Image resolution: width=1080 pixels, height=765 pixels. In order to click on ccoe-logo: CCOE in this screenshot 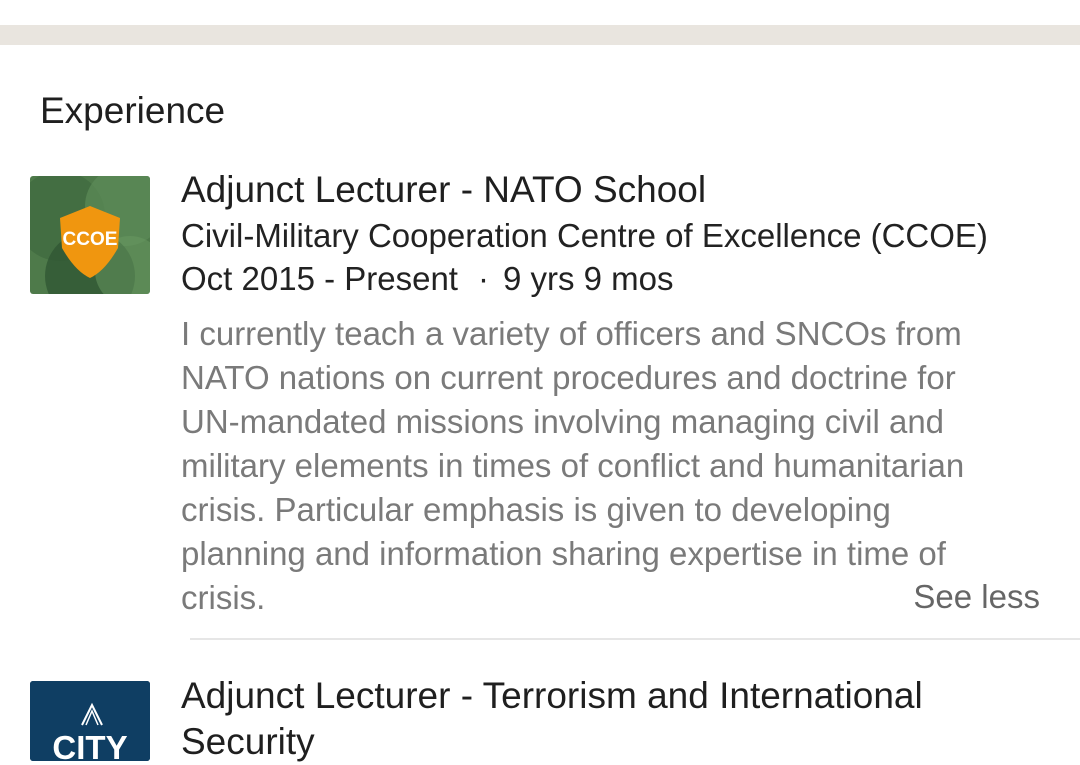, I will do `click(90, 235)`.